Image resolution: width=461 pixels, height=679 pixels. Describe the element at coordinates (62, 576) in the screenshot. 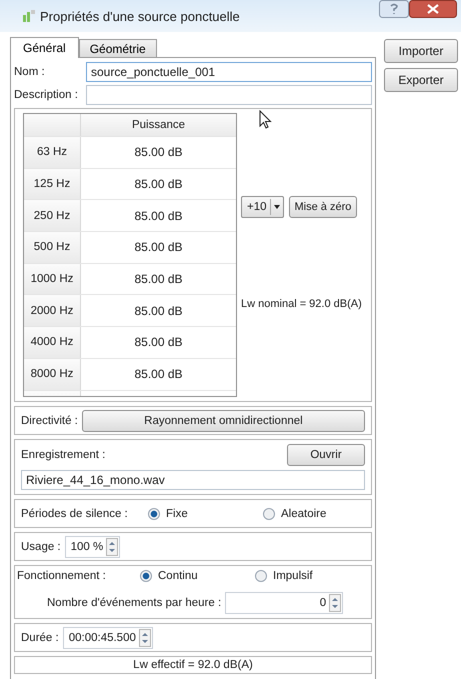

I see `field-label: Fonctionnement :` at that location.